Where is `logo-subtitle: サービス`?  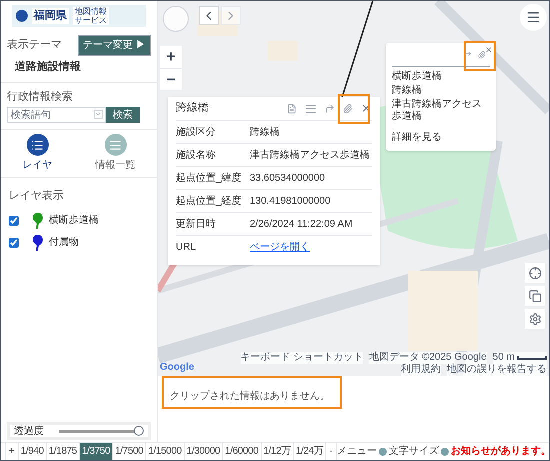
logo-subtitle: サービス is located at coordinates (91, 20).